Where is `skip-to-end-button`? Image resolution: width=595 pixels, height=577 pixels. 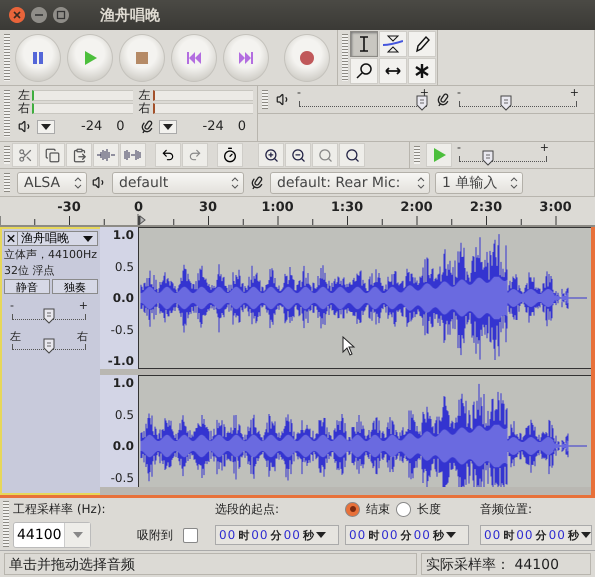 skip-to-end-button is located at coordinates (246, 58).